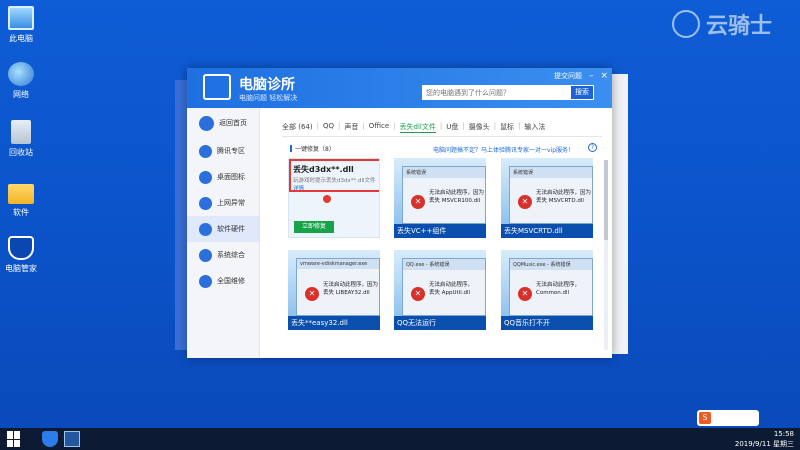 The image size is (800, 450). I want to click on desktop-icon-pc-manager: 电脑管家, so click(21, 255).